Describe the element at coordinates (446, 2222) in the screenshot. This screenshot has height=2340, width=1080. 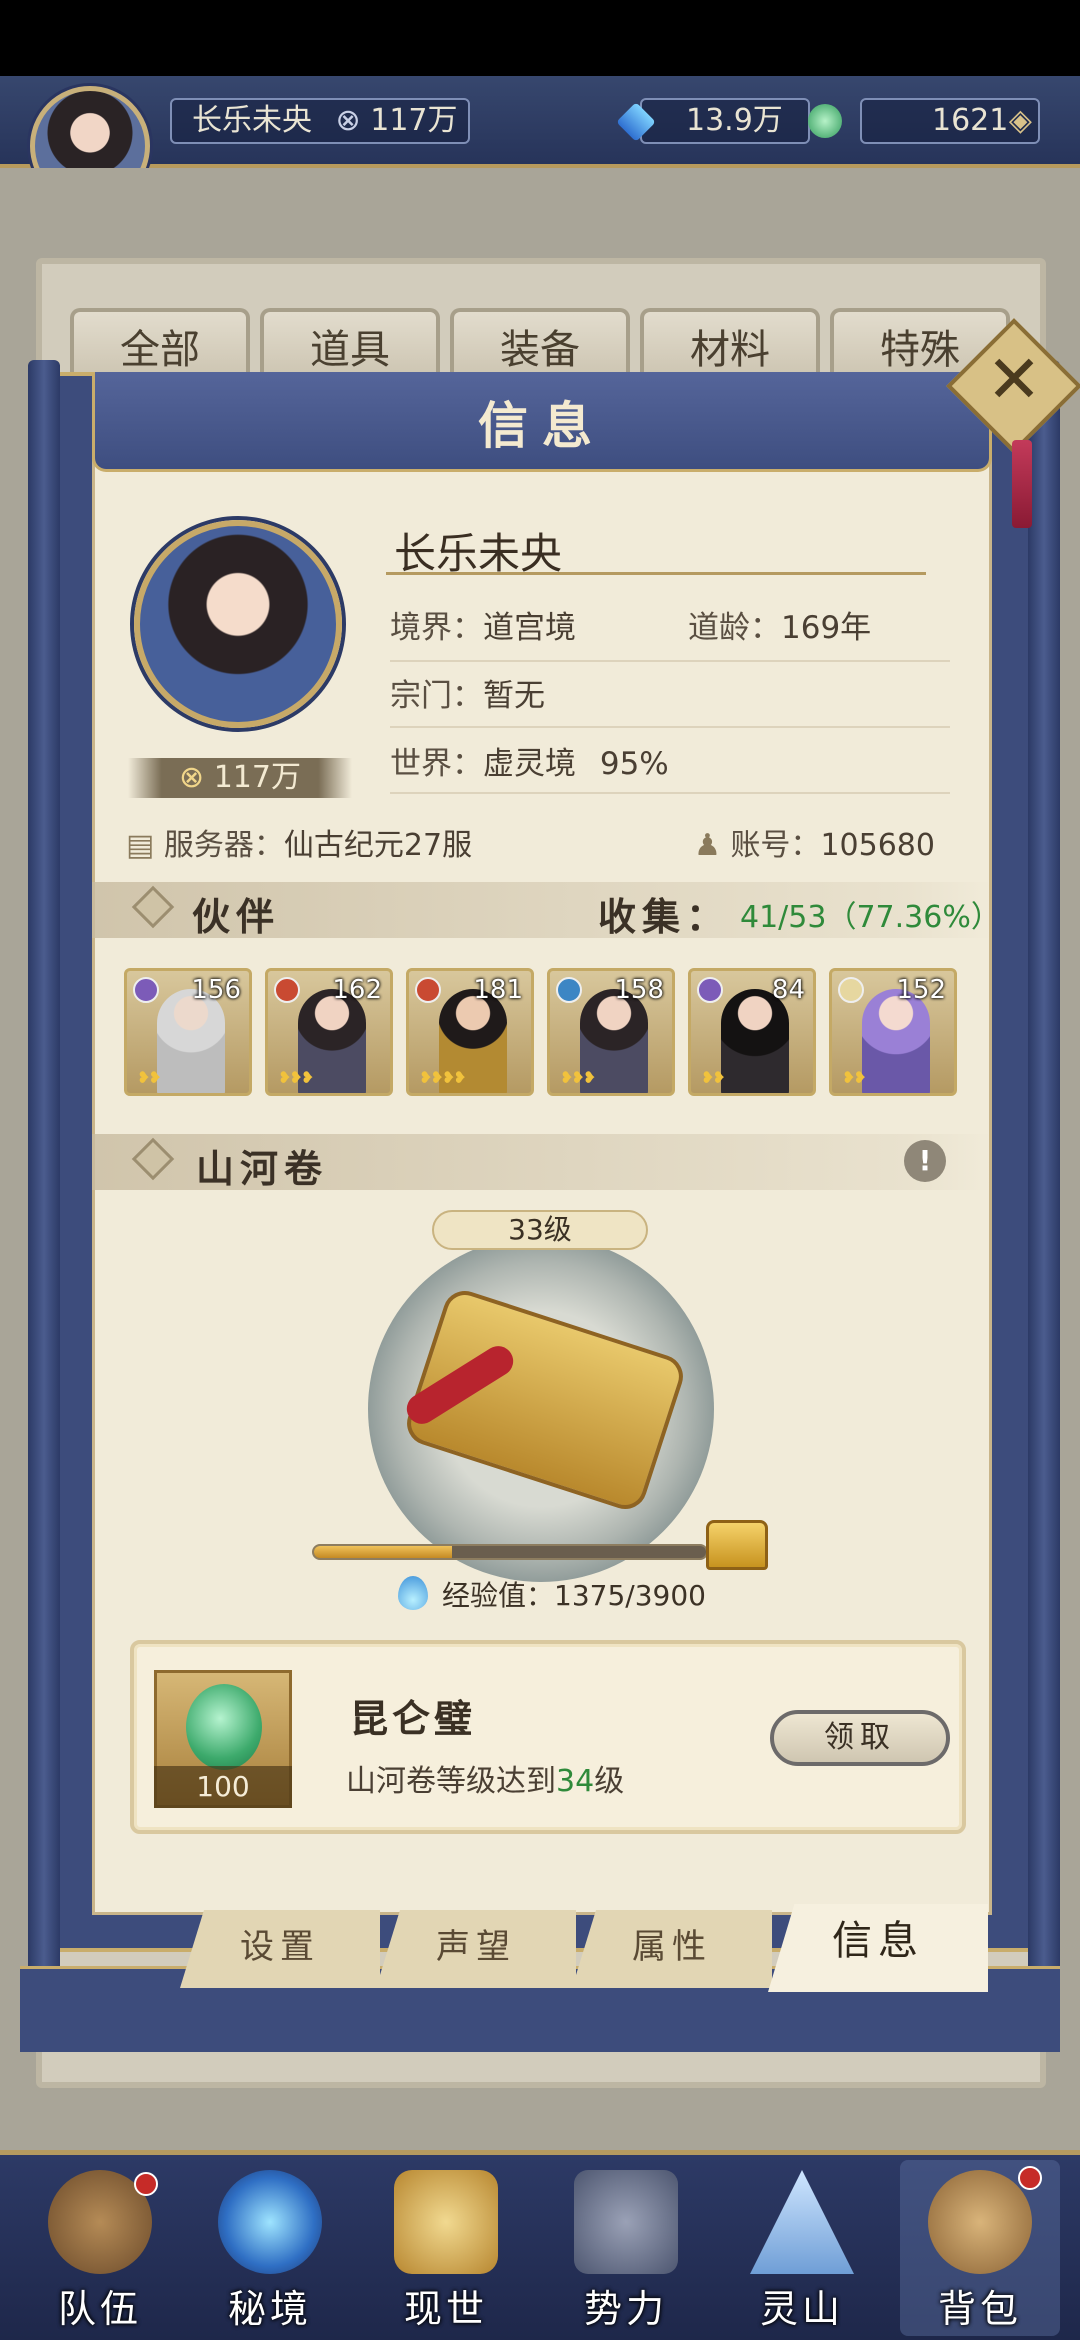
I see `scroll-icon` at that location.